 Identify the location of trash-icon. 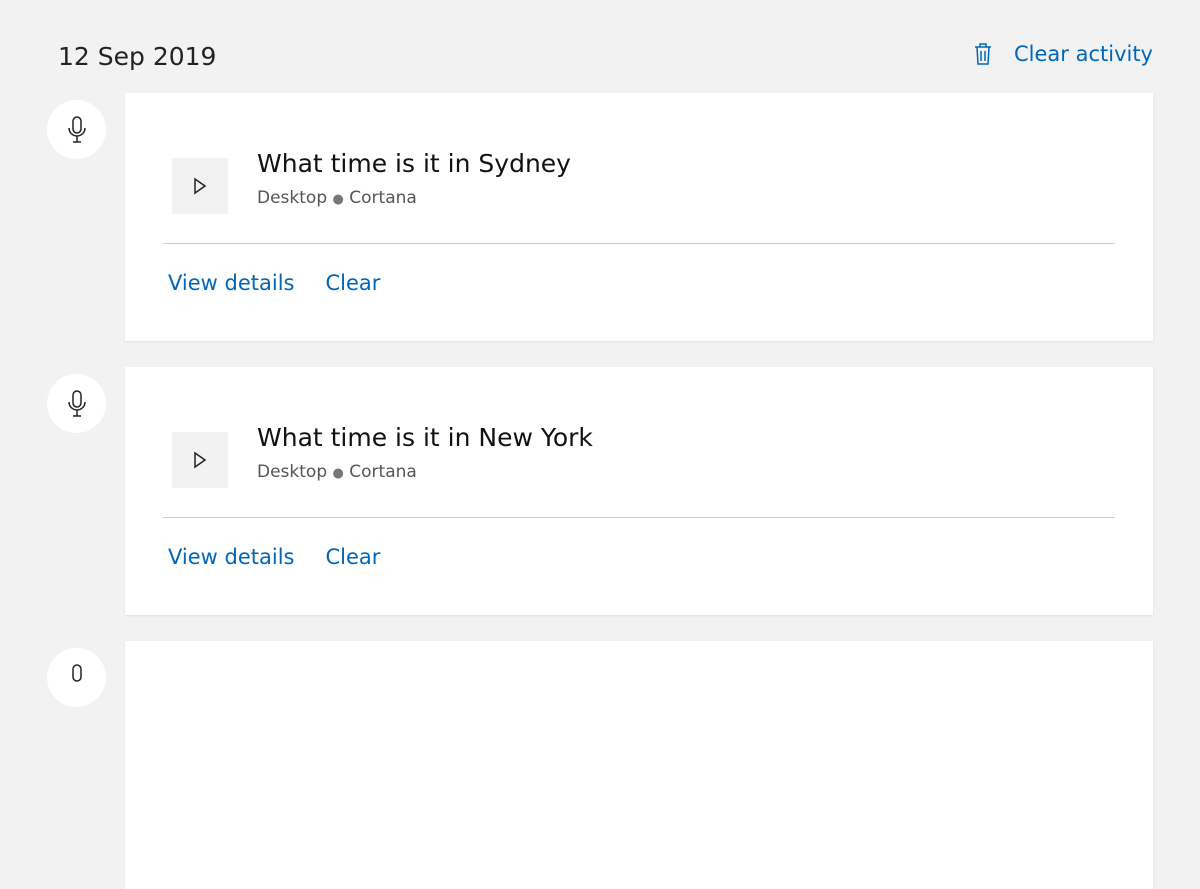
(982, 54).